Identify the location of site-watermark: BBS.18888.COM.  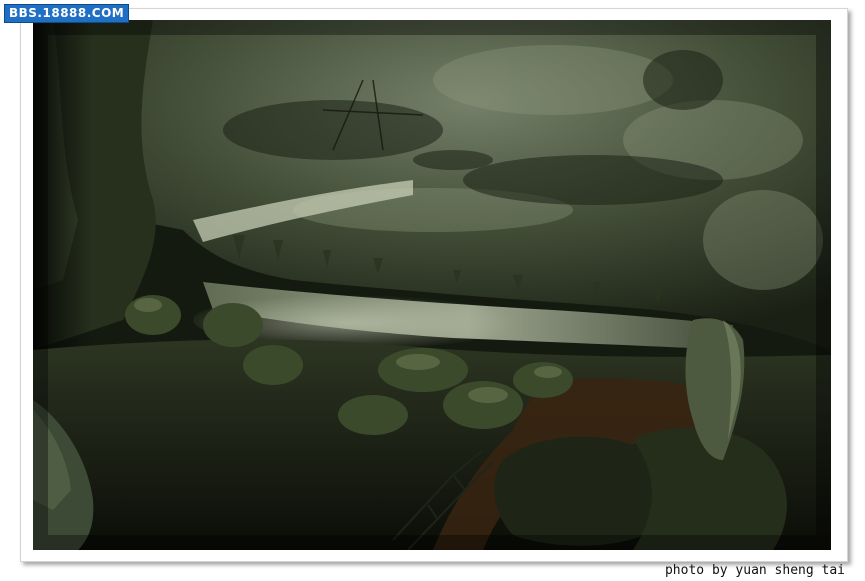
(67, 13).